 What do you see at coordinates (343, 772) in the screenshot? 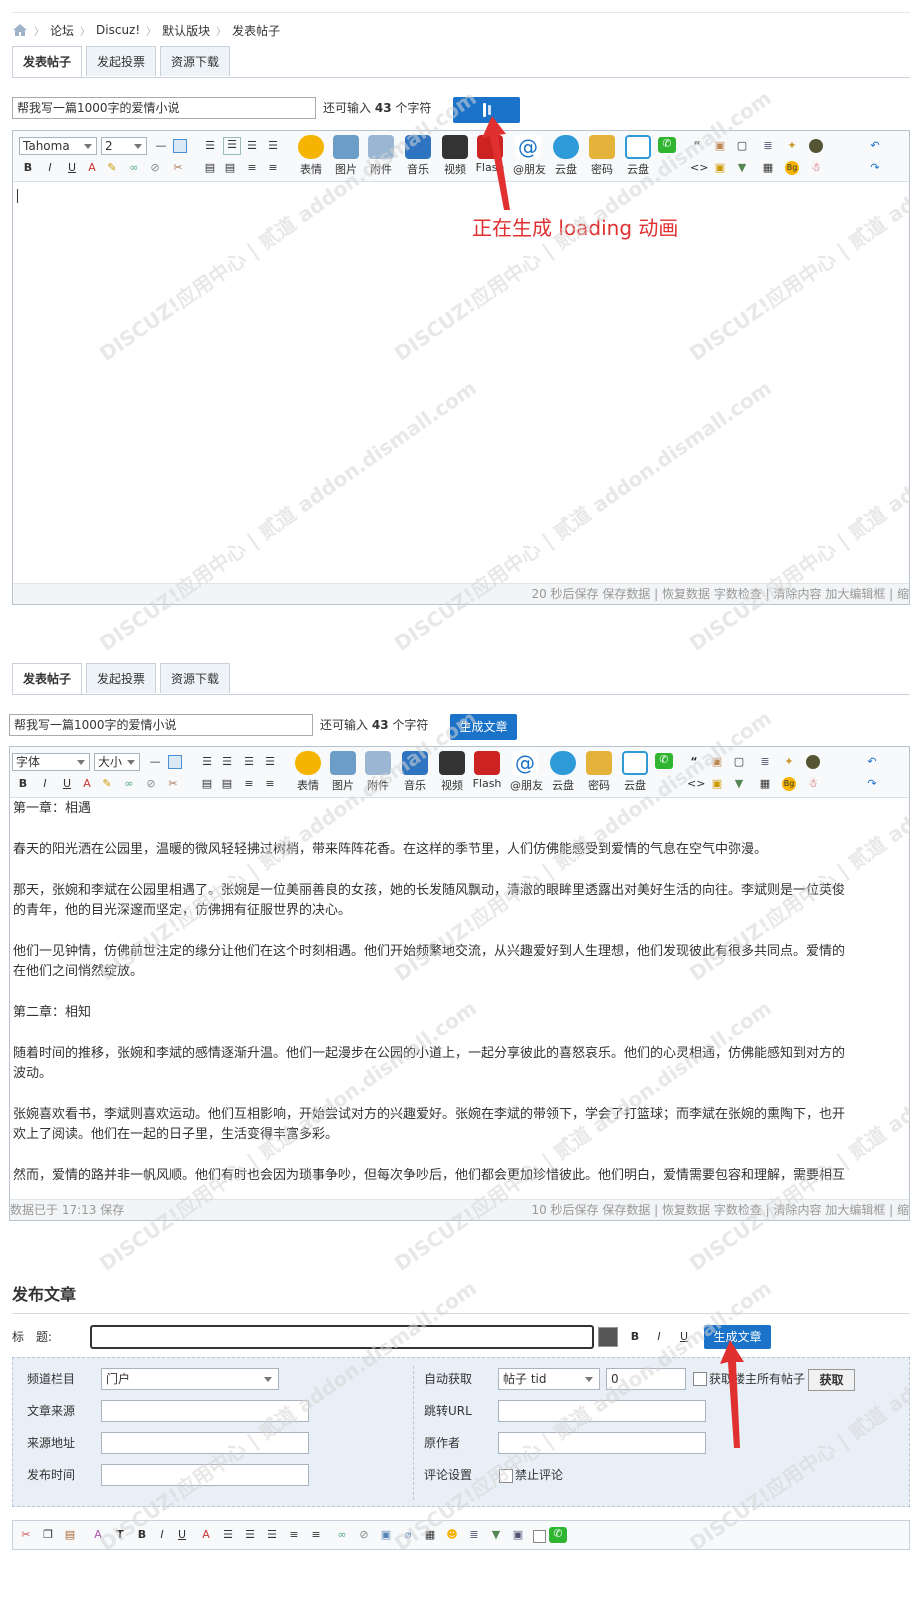
I see `image-button: 图片` at bounding box center [343, 772].